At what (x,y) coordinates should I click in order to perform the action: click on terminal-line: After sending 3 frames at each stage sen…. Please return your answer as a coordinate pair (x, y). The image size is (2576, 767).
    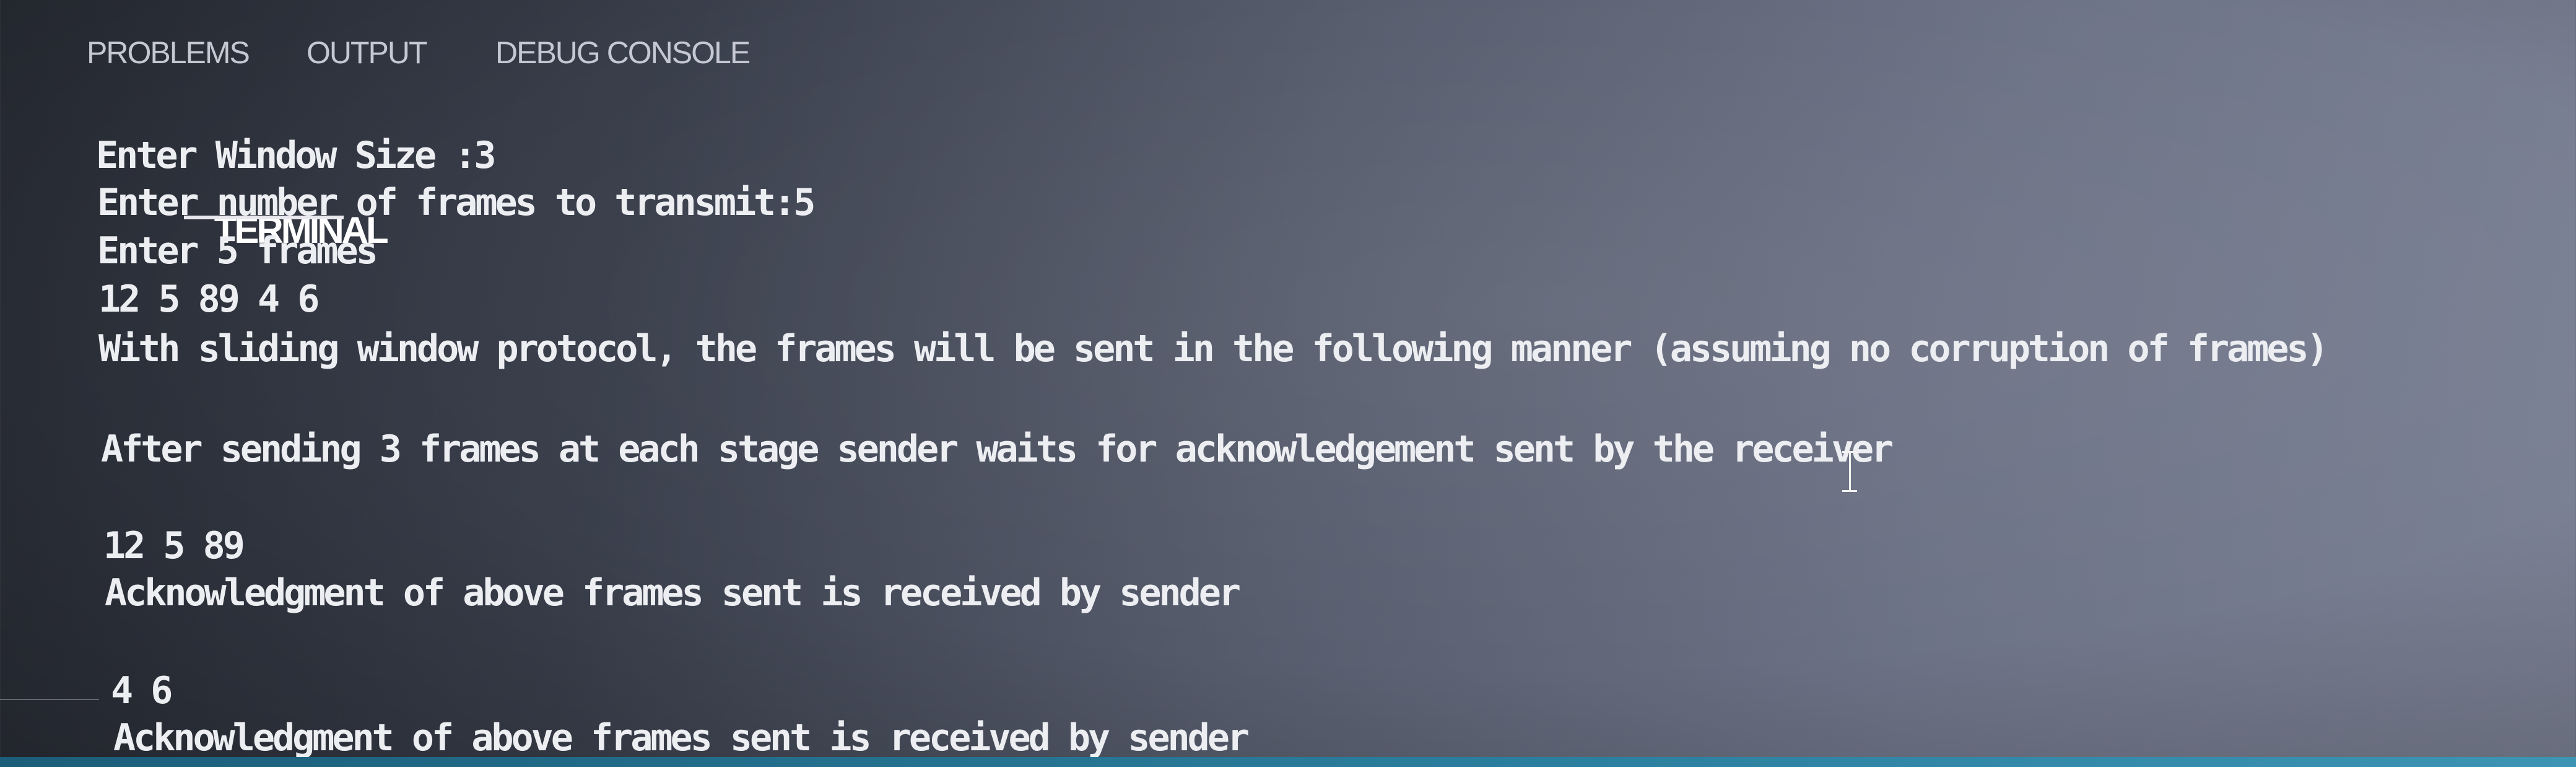
    Looking at the image, I should click on (997, 449).